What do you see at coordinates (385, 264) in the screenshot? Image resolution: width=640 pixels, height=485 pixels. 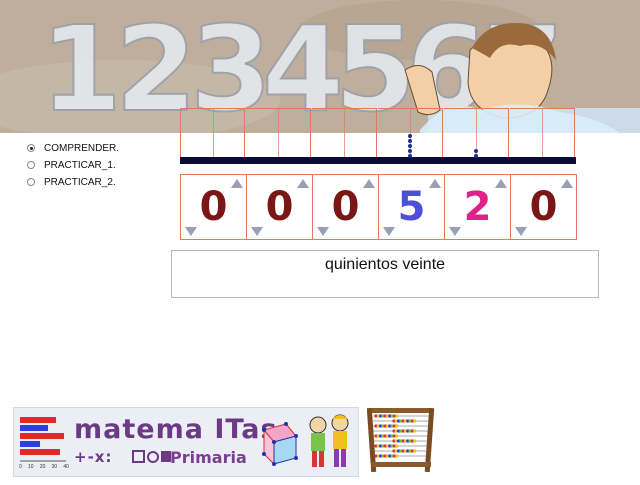 I see `number-in-words: quinientos veinte` at bounding box center [385, 264].